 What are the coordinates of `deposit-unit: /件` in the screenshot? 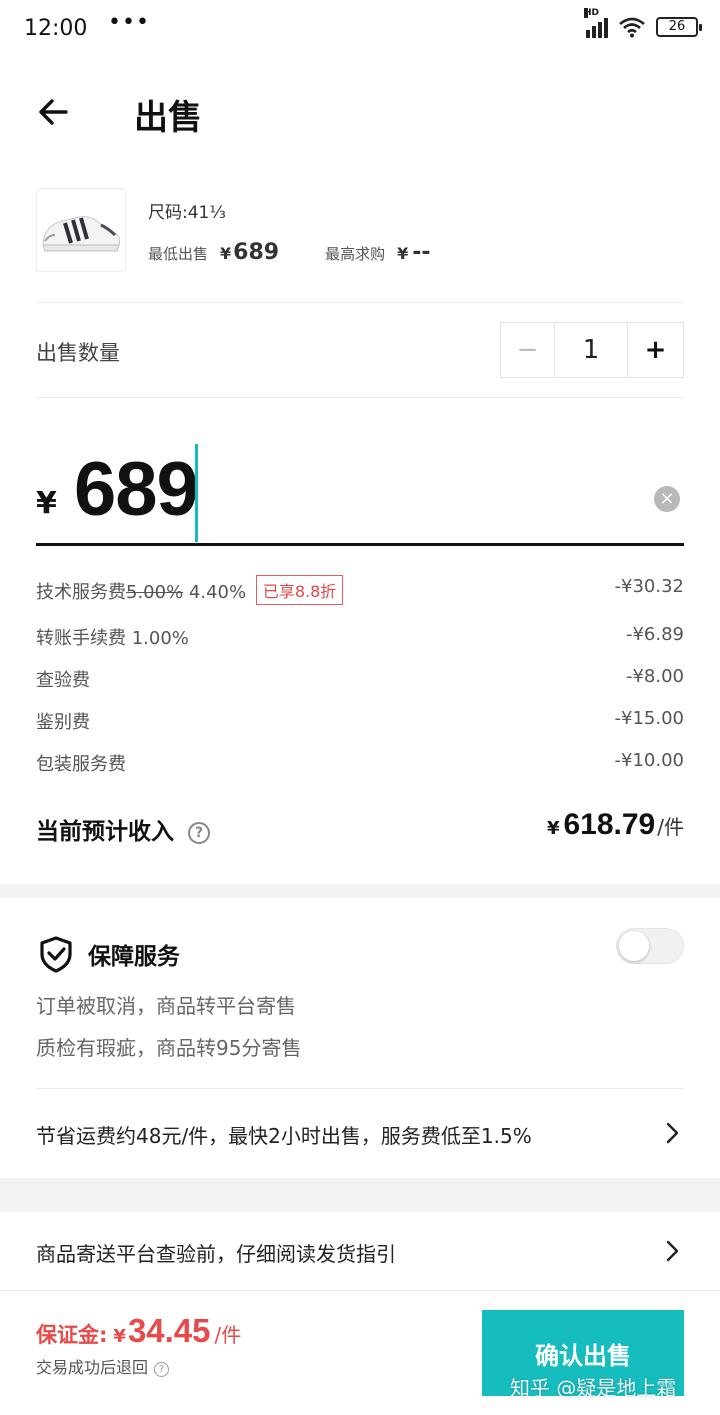 It's located at (228, 1335).